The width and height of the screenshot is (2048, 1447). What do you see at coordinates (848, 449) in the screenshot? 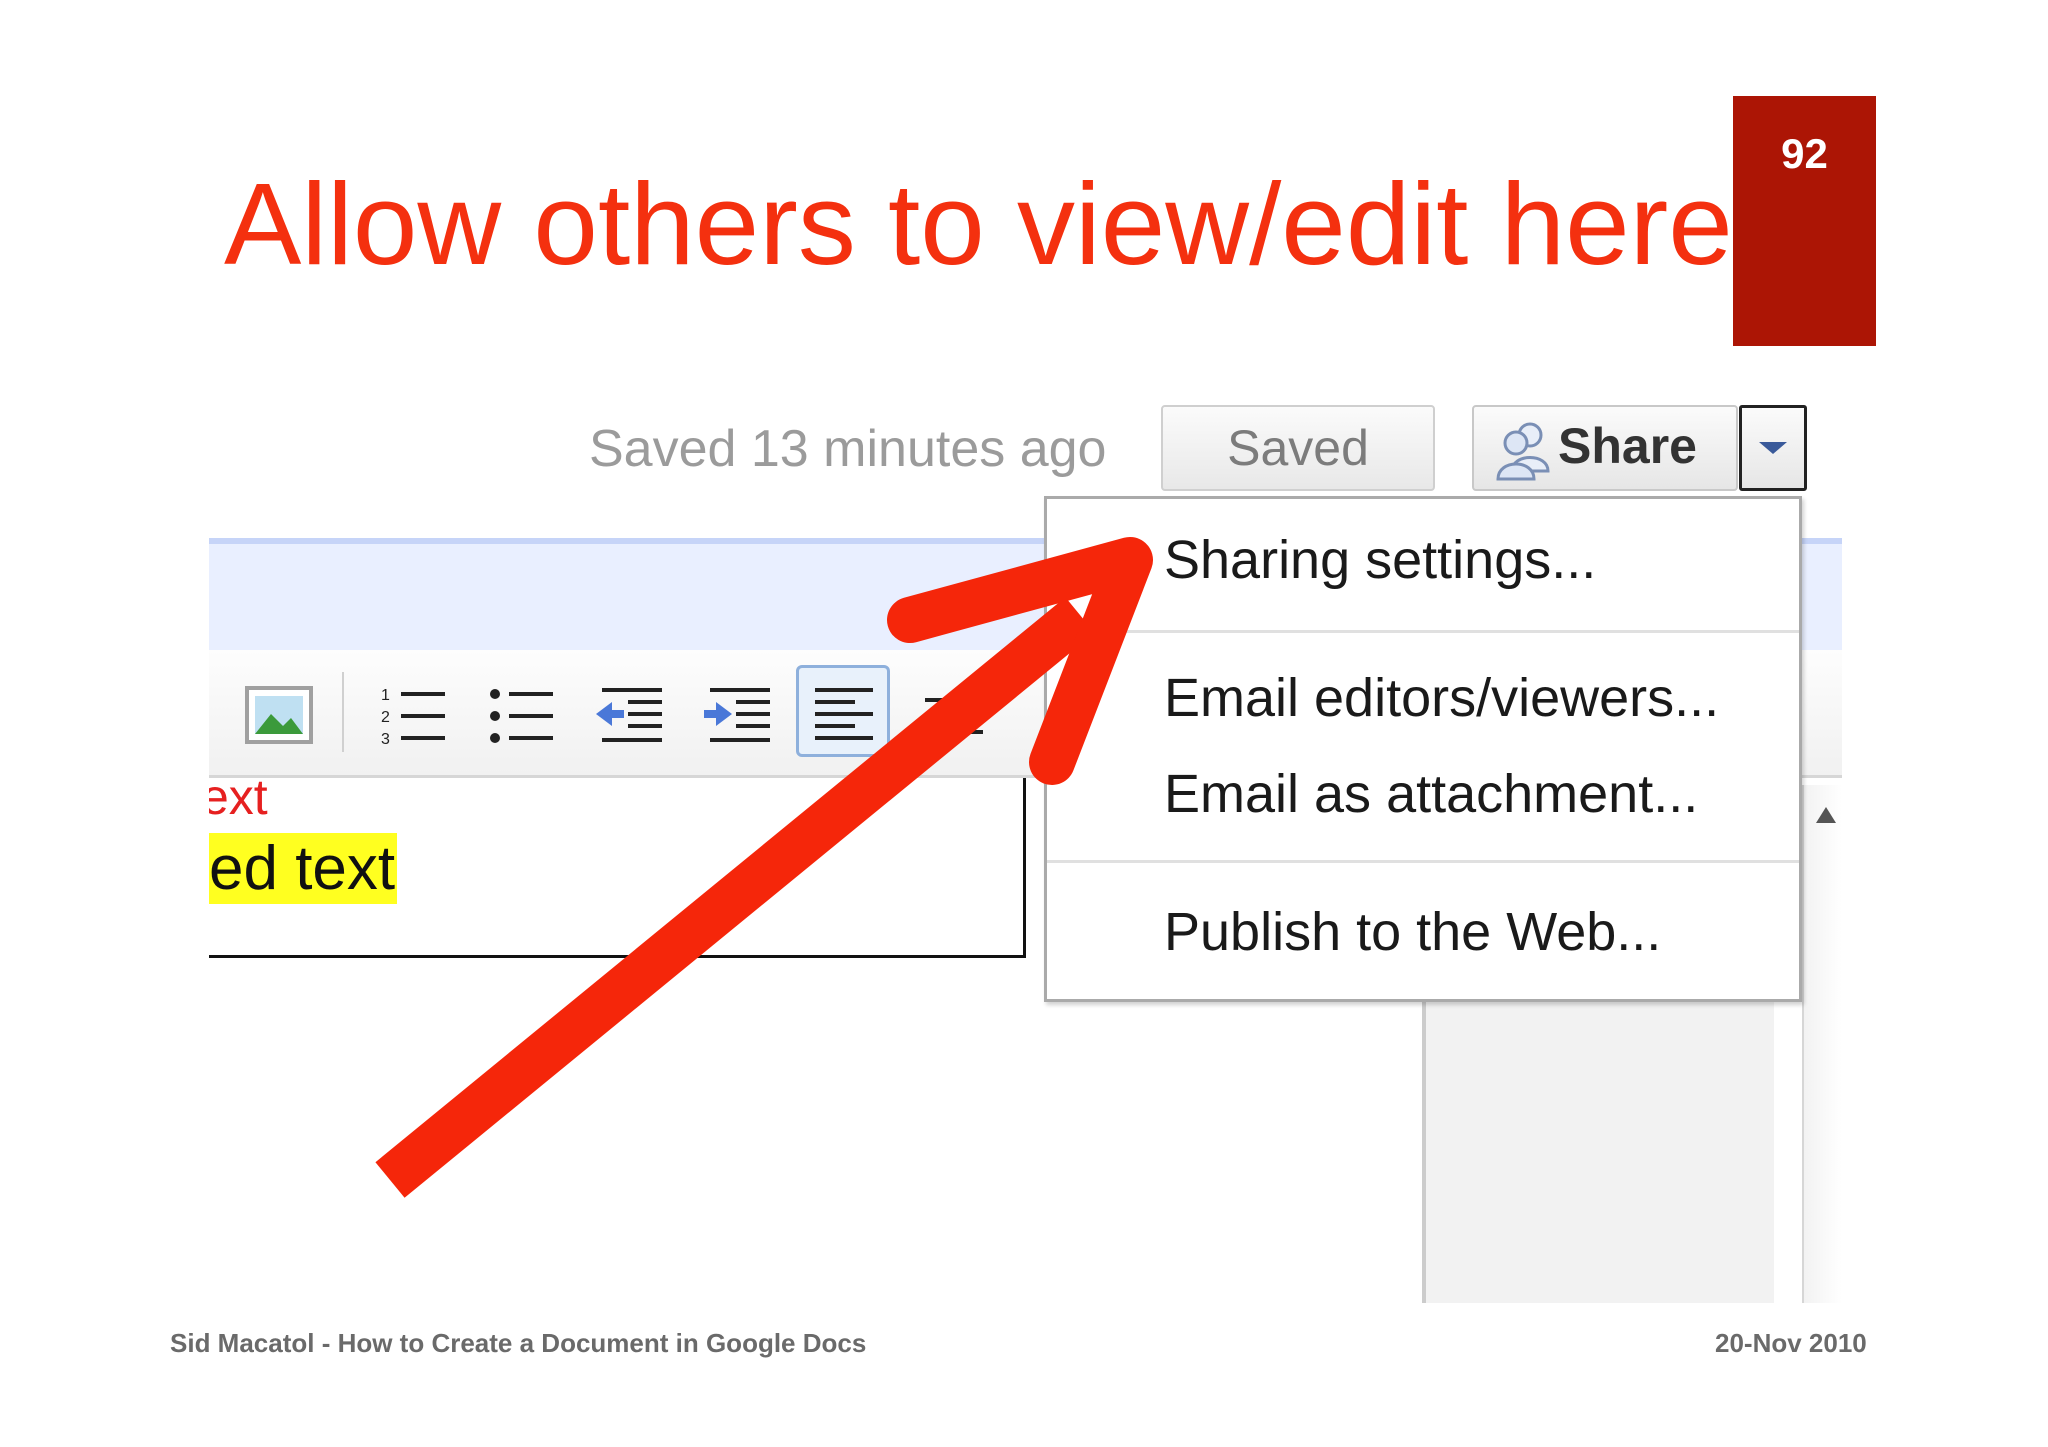
I see `saved-status-text: Saved 13 minutes ago` at bounding box center [848, 449].